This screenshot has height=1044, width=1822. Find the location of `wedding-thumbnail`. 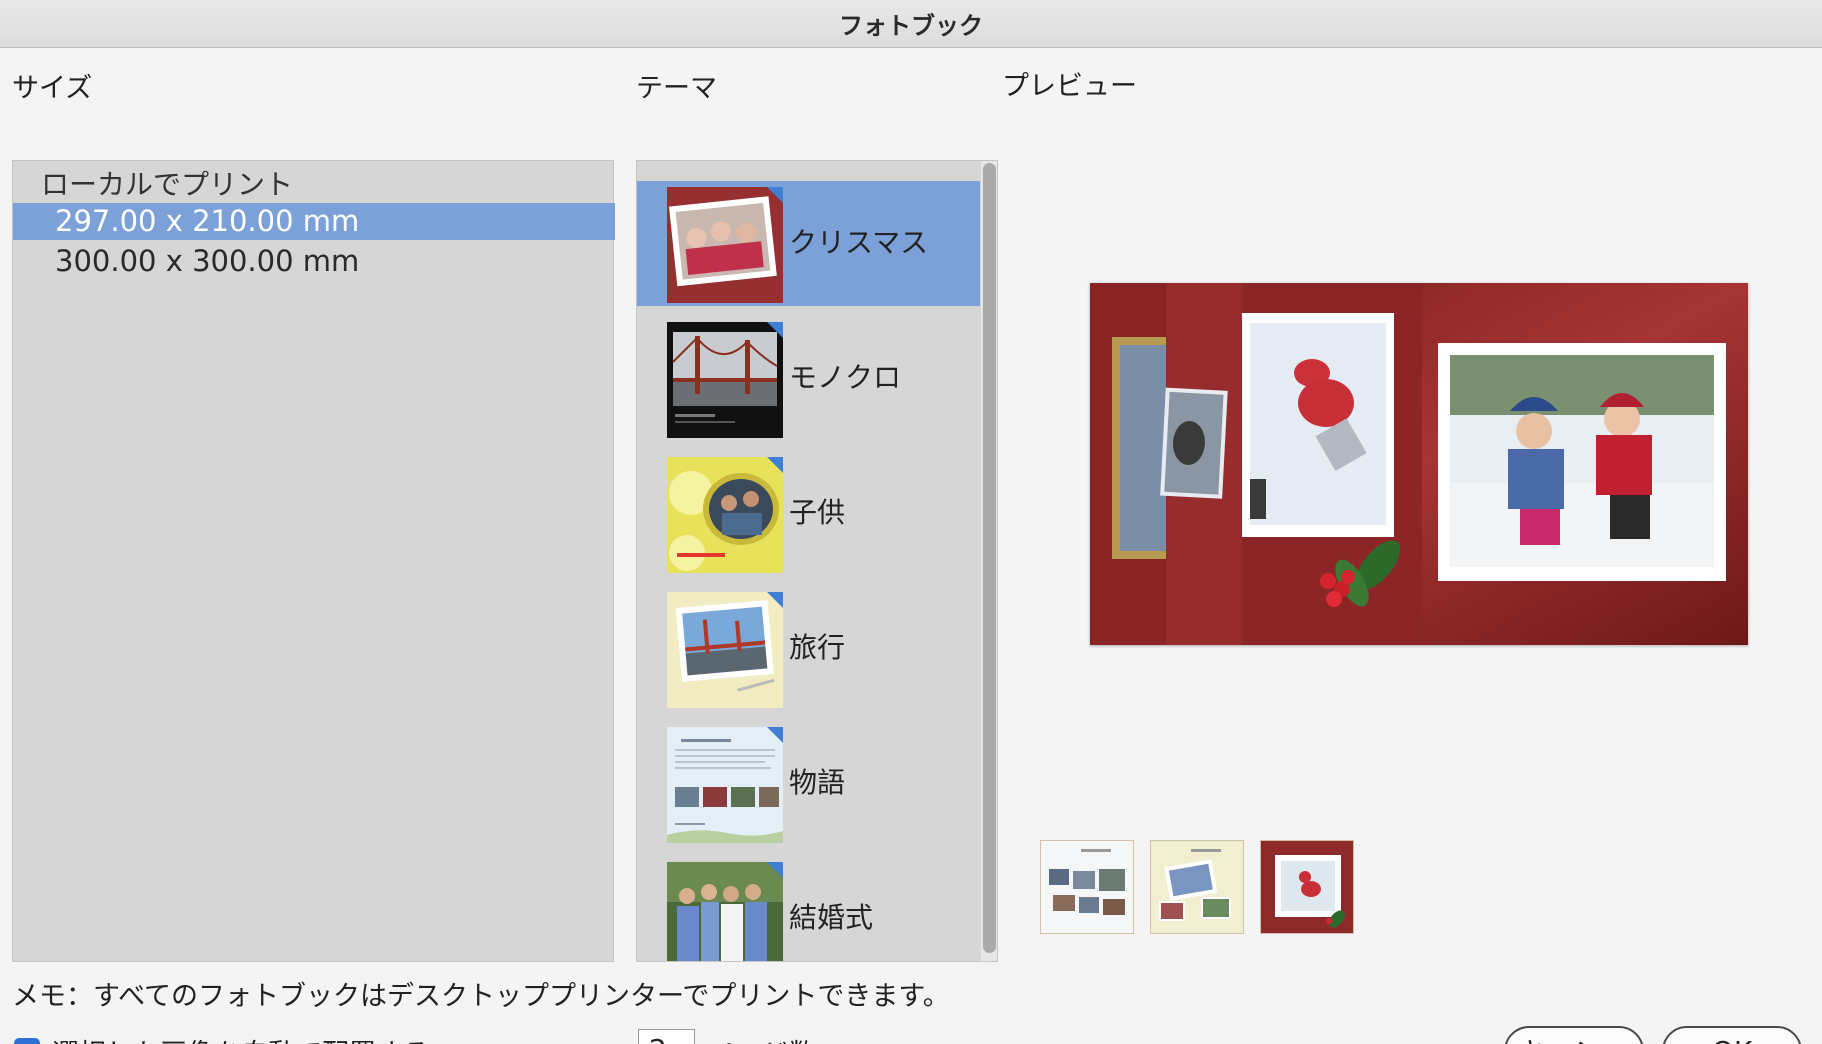

wedding-thumbnail is located at coordinates (725, 911).